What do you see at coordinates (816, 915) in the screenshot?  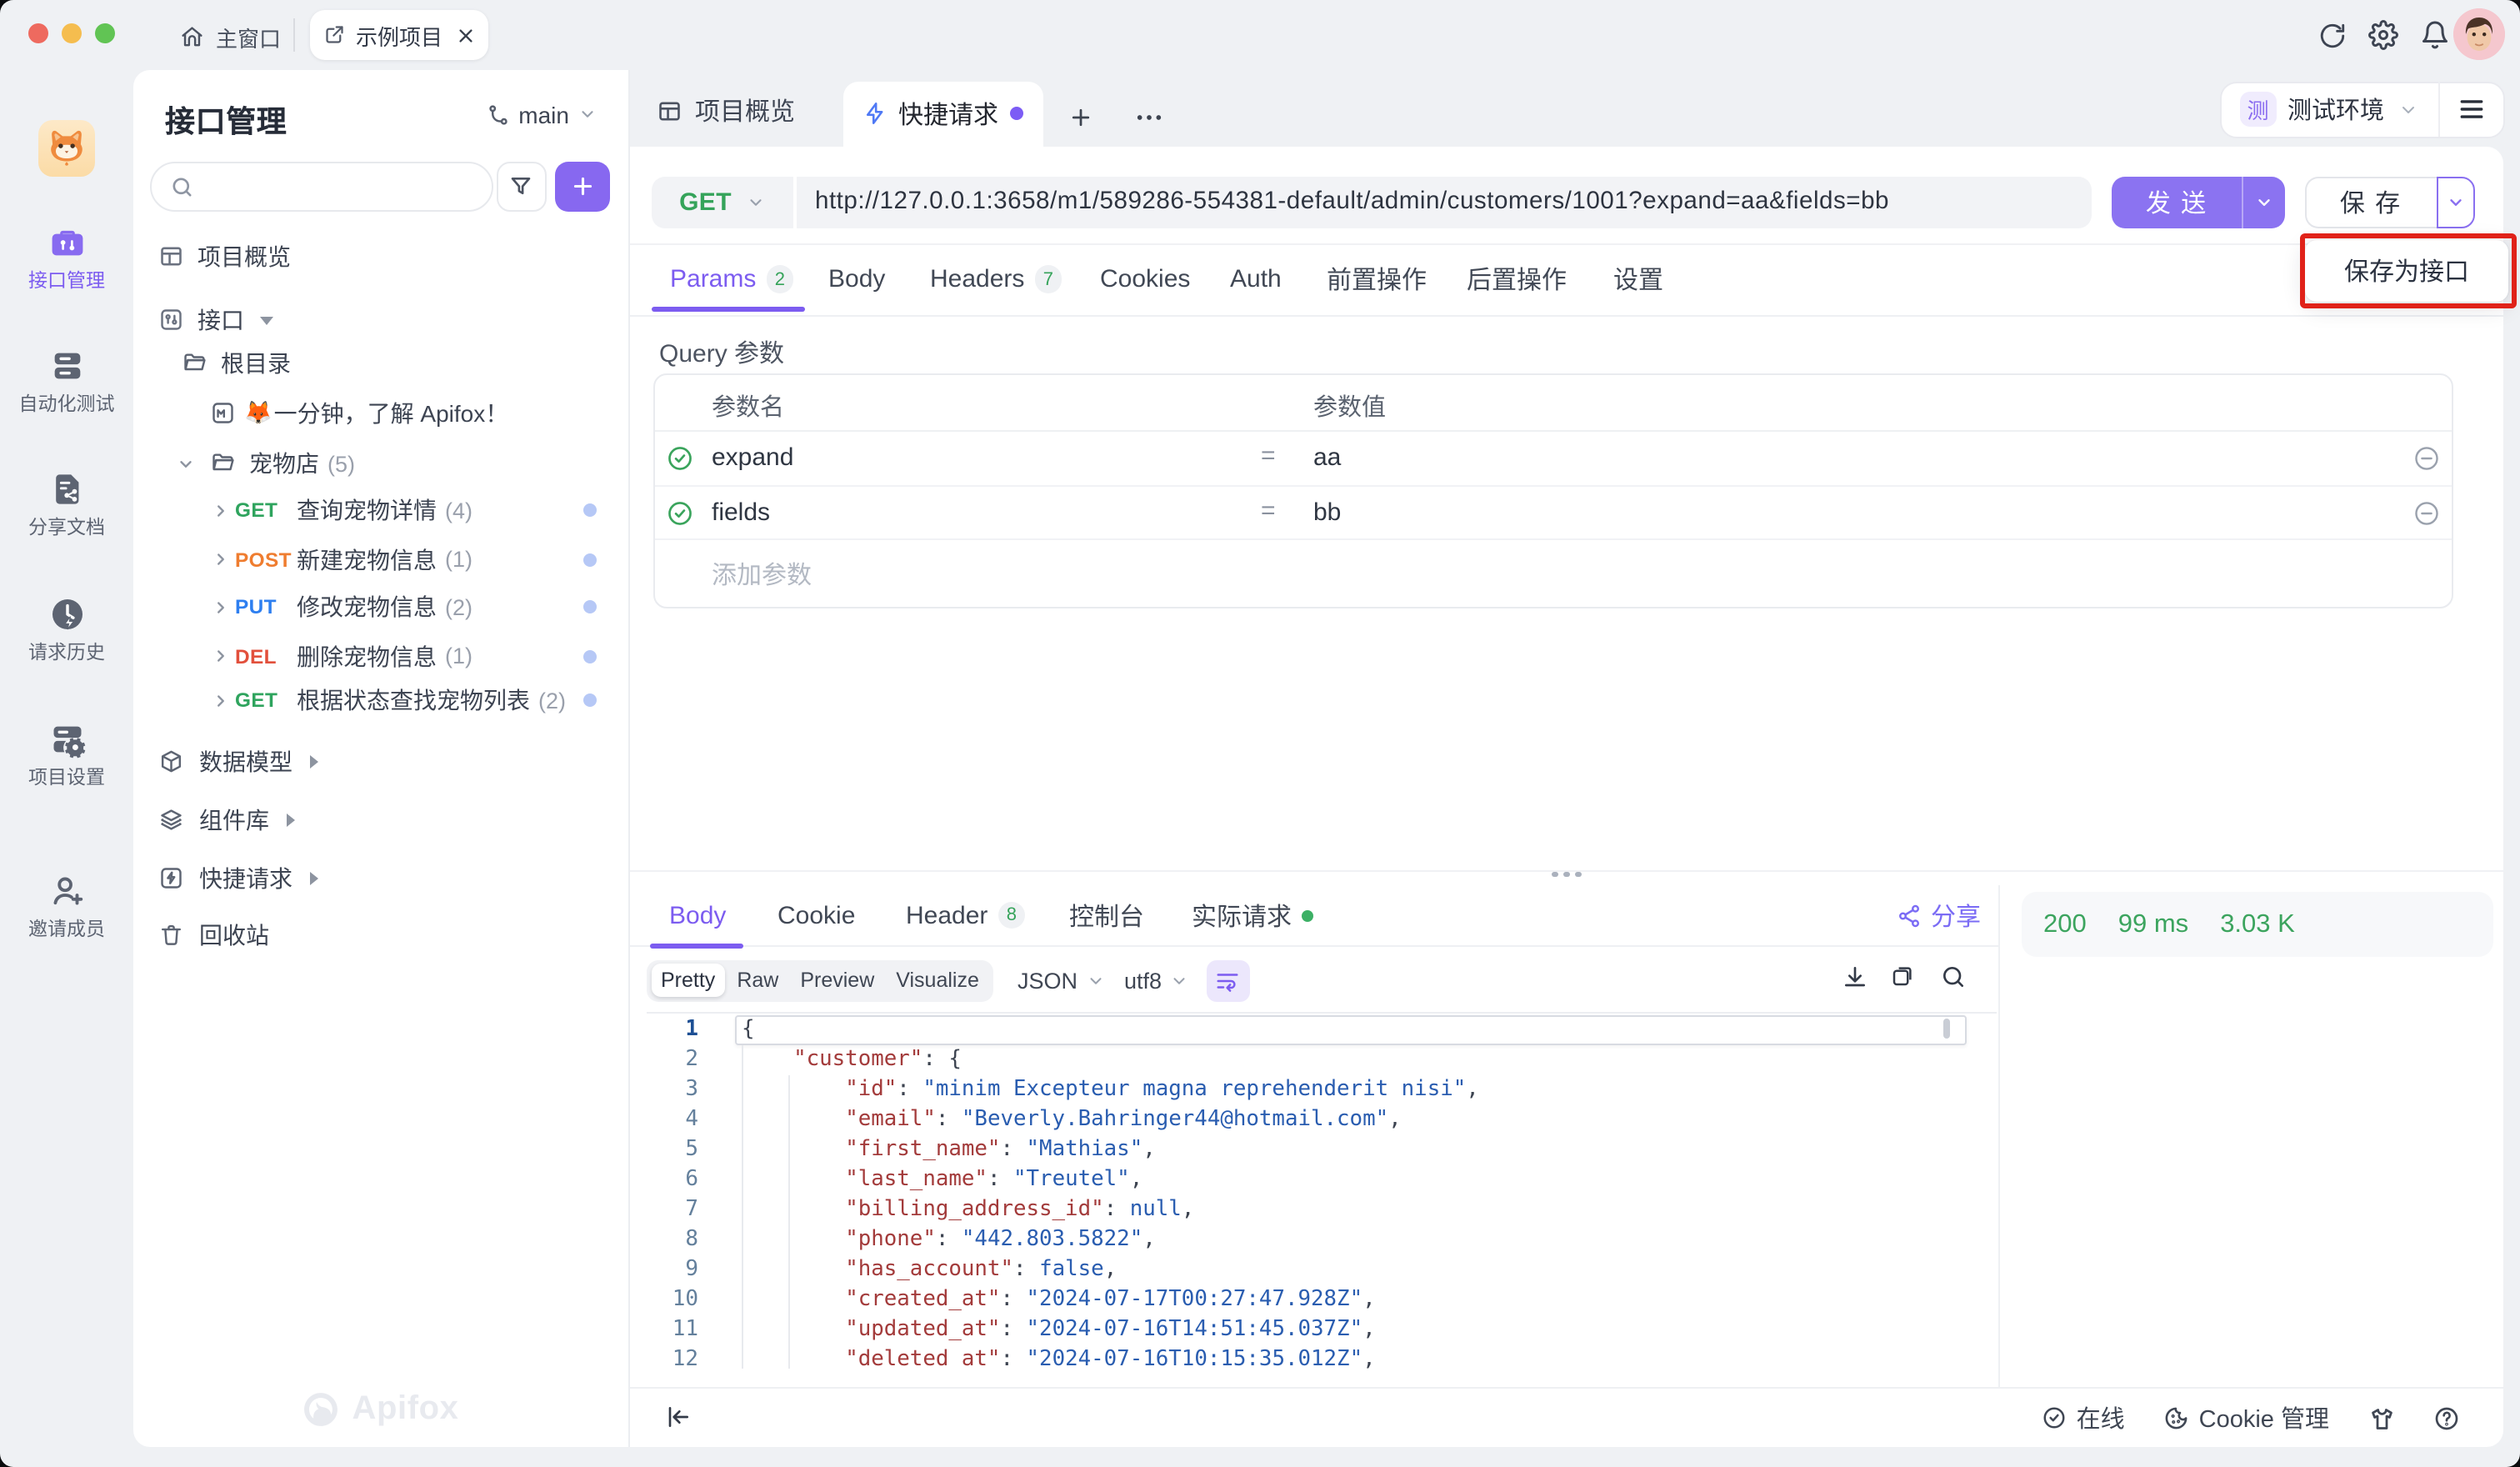 I see `response-tab-Cookie: Cookie` at bounding box center [816, 915].